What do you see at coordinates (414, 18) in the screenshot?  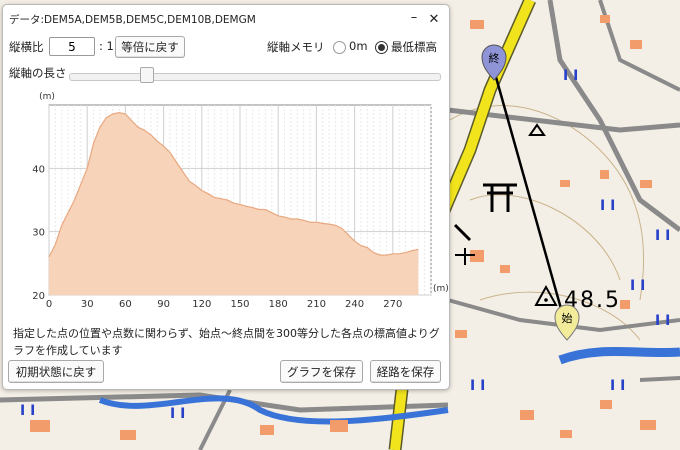 I see `minimize-icon: –` at bounding box center [414, 18].